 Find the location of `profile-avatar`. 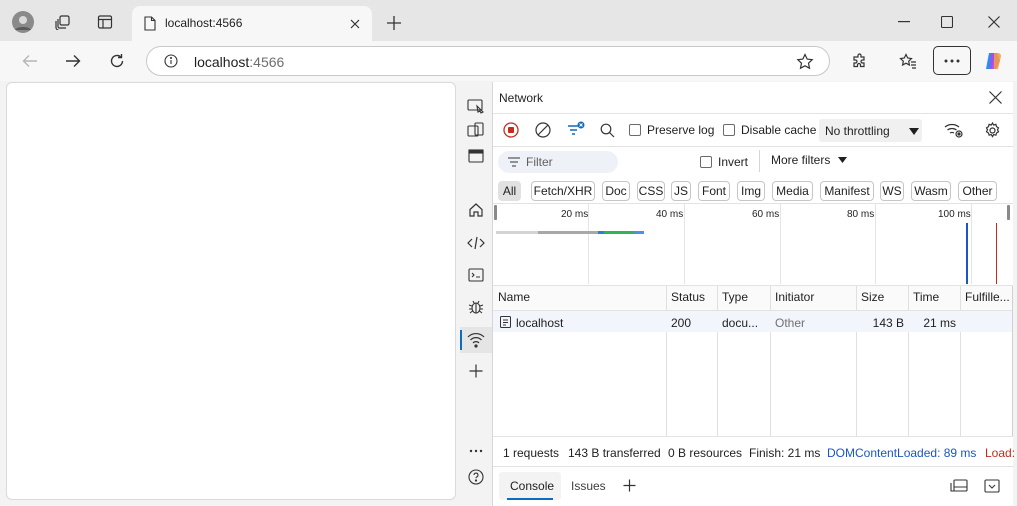

profile-avatar is located at coordinates (23, 22).